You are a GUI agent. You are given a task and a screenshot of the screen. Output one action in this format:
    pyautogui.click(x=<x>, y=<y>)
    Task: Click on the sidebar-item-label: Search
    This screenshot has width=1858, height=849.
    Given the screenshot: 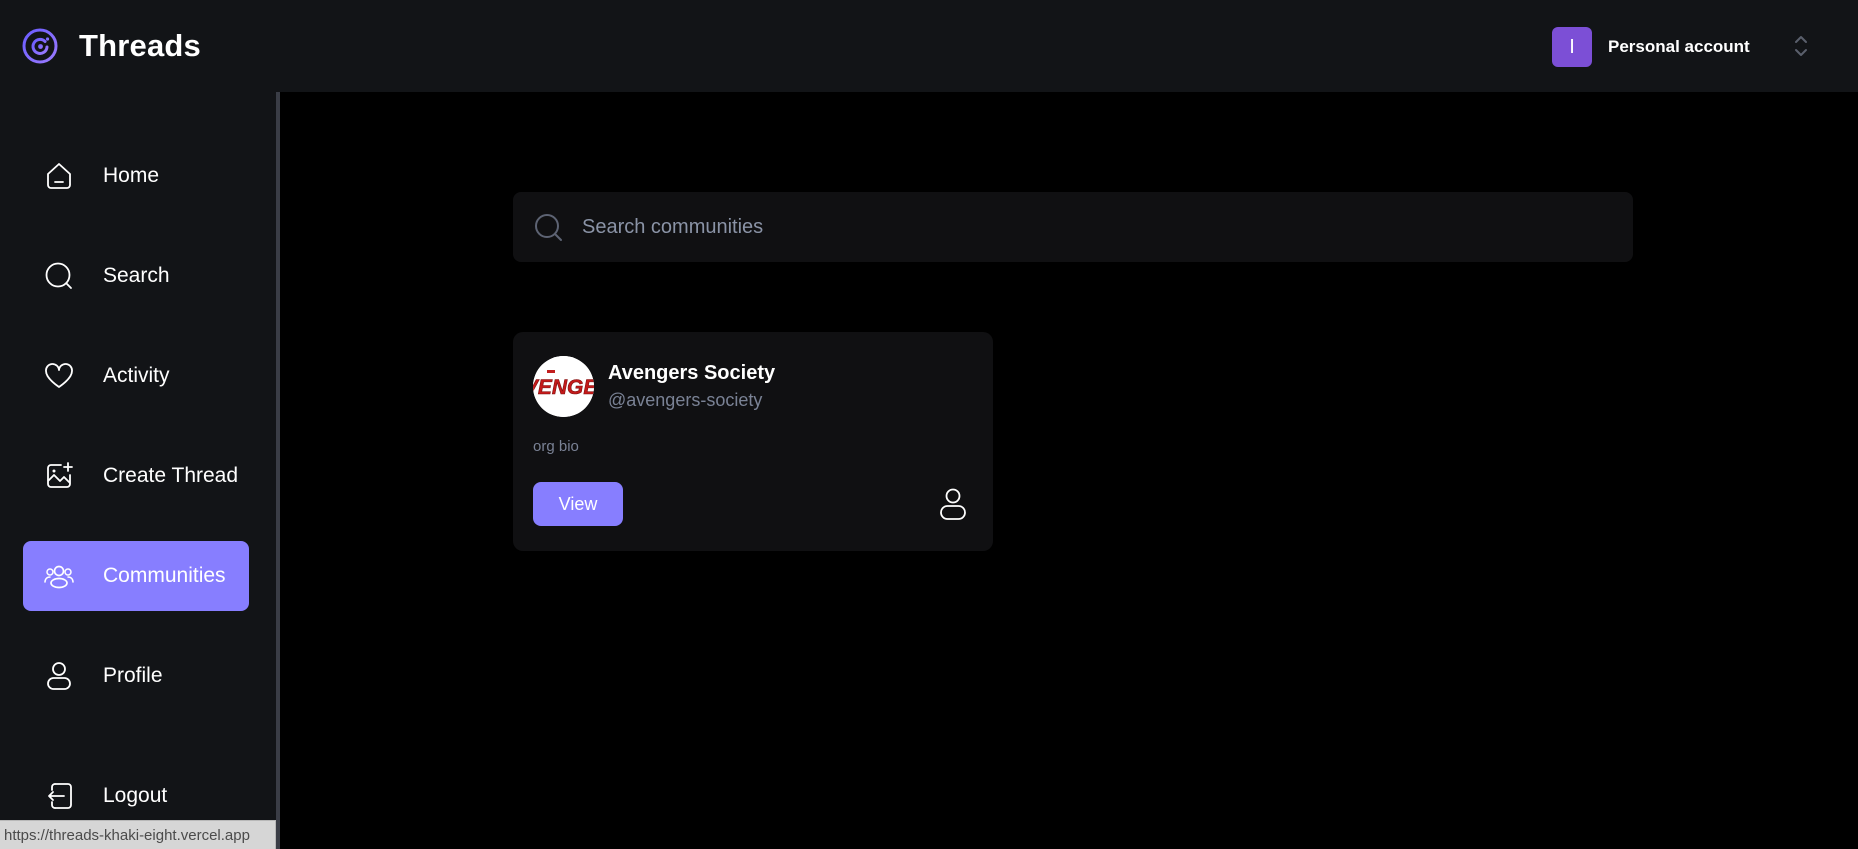 What is the action you would take?
    pyautogui.click(x=136, y=275)
    